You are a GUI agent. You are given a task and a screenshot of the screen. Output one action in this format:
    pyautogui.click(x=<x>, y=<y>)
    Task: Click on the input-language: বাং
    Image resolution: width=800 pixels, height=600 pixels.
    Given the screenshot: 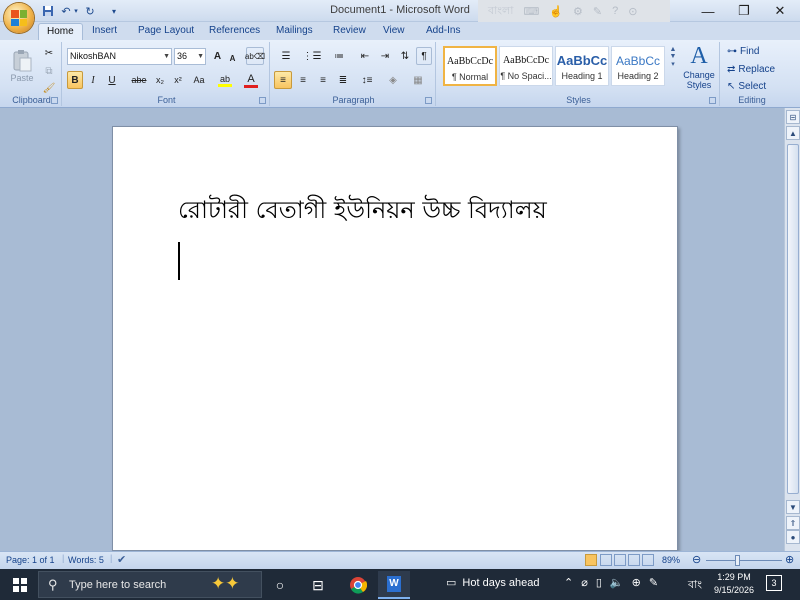 What is the action you would take?
    pyautogui.click(x=695, y=585)
    